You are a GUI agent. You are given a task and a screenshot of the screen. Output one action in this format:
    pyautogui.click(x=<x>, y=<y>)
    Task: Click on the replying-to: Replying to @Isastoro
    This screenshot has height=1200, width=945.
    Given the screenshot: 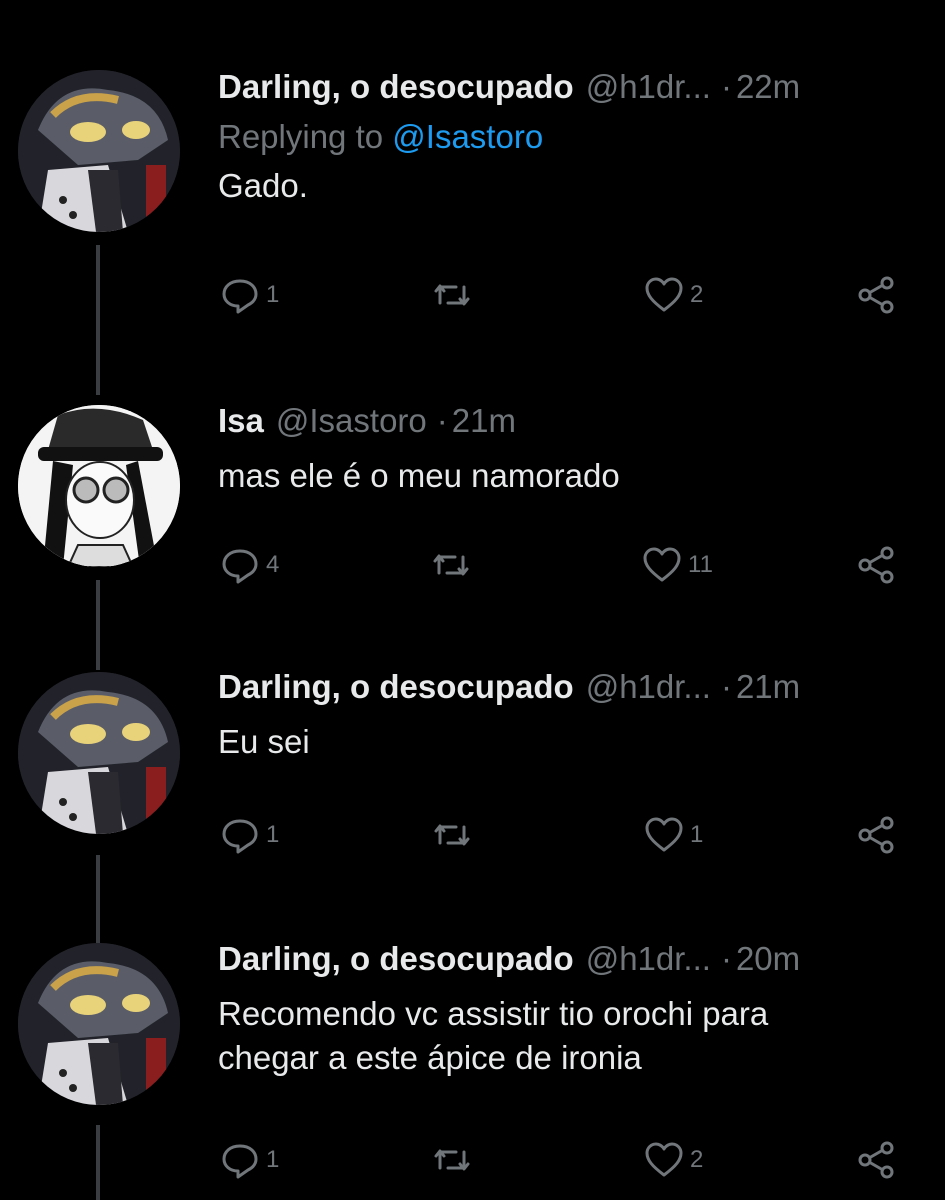 What is the action you would take?
    pyautogui.click(x=566, y=137)
    